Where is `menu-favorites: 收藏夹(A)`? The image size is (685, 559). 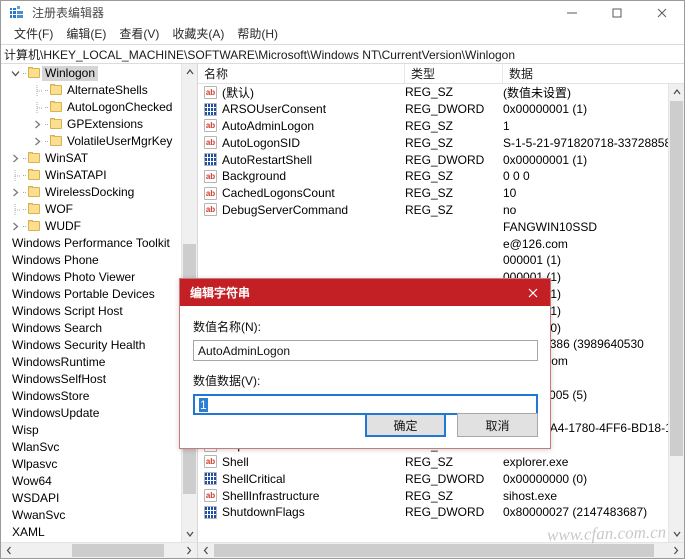 menu-favorites: 收藏夹(A) is located at coordinates (198, 34).